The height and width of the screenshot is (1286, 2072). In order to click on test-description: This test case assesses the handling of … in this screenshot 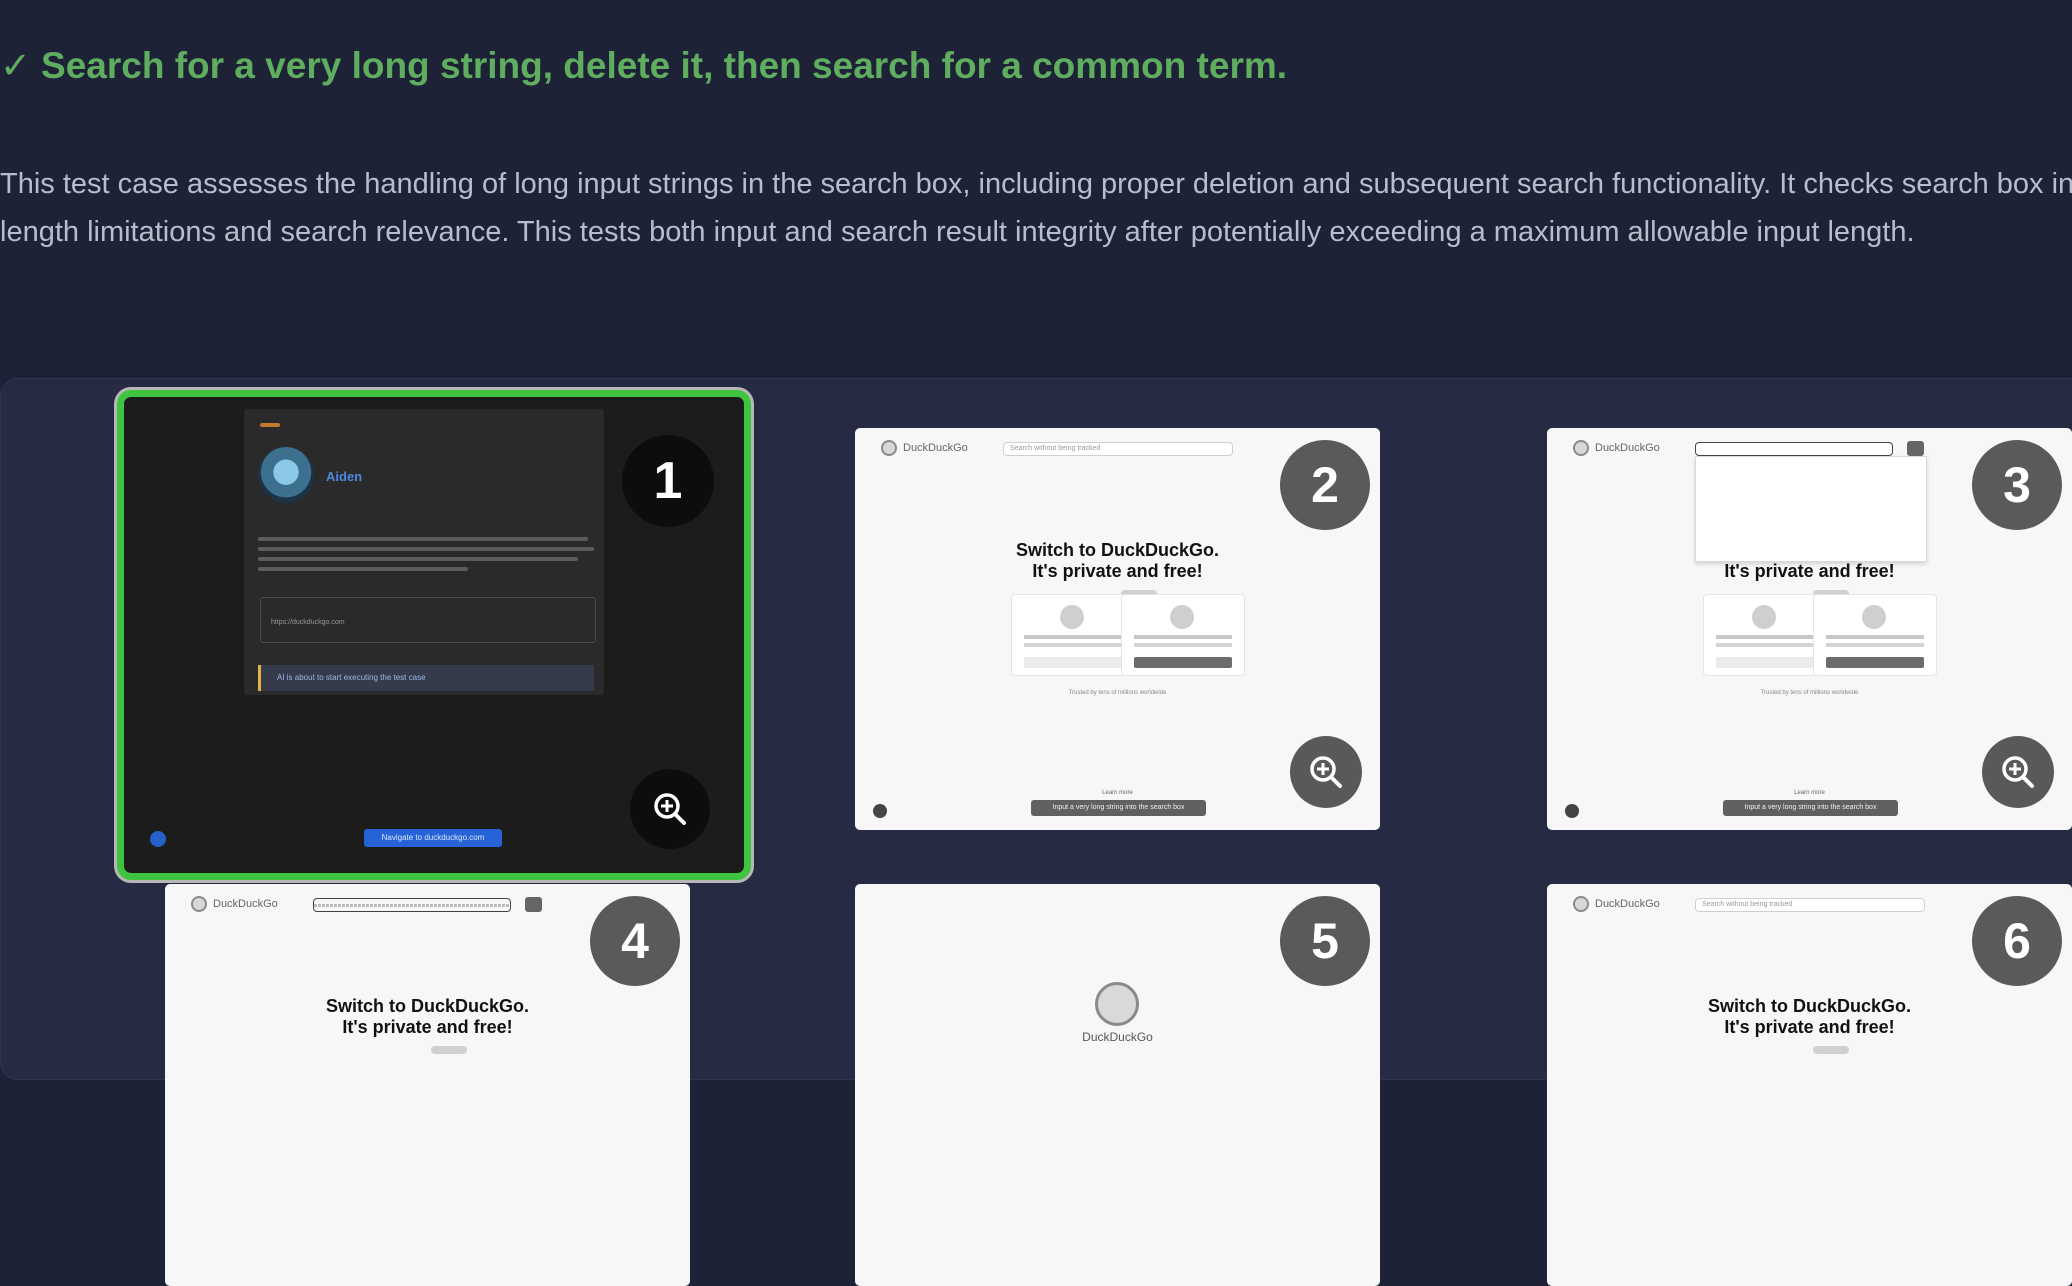, I will do `click(1036, 208)`.